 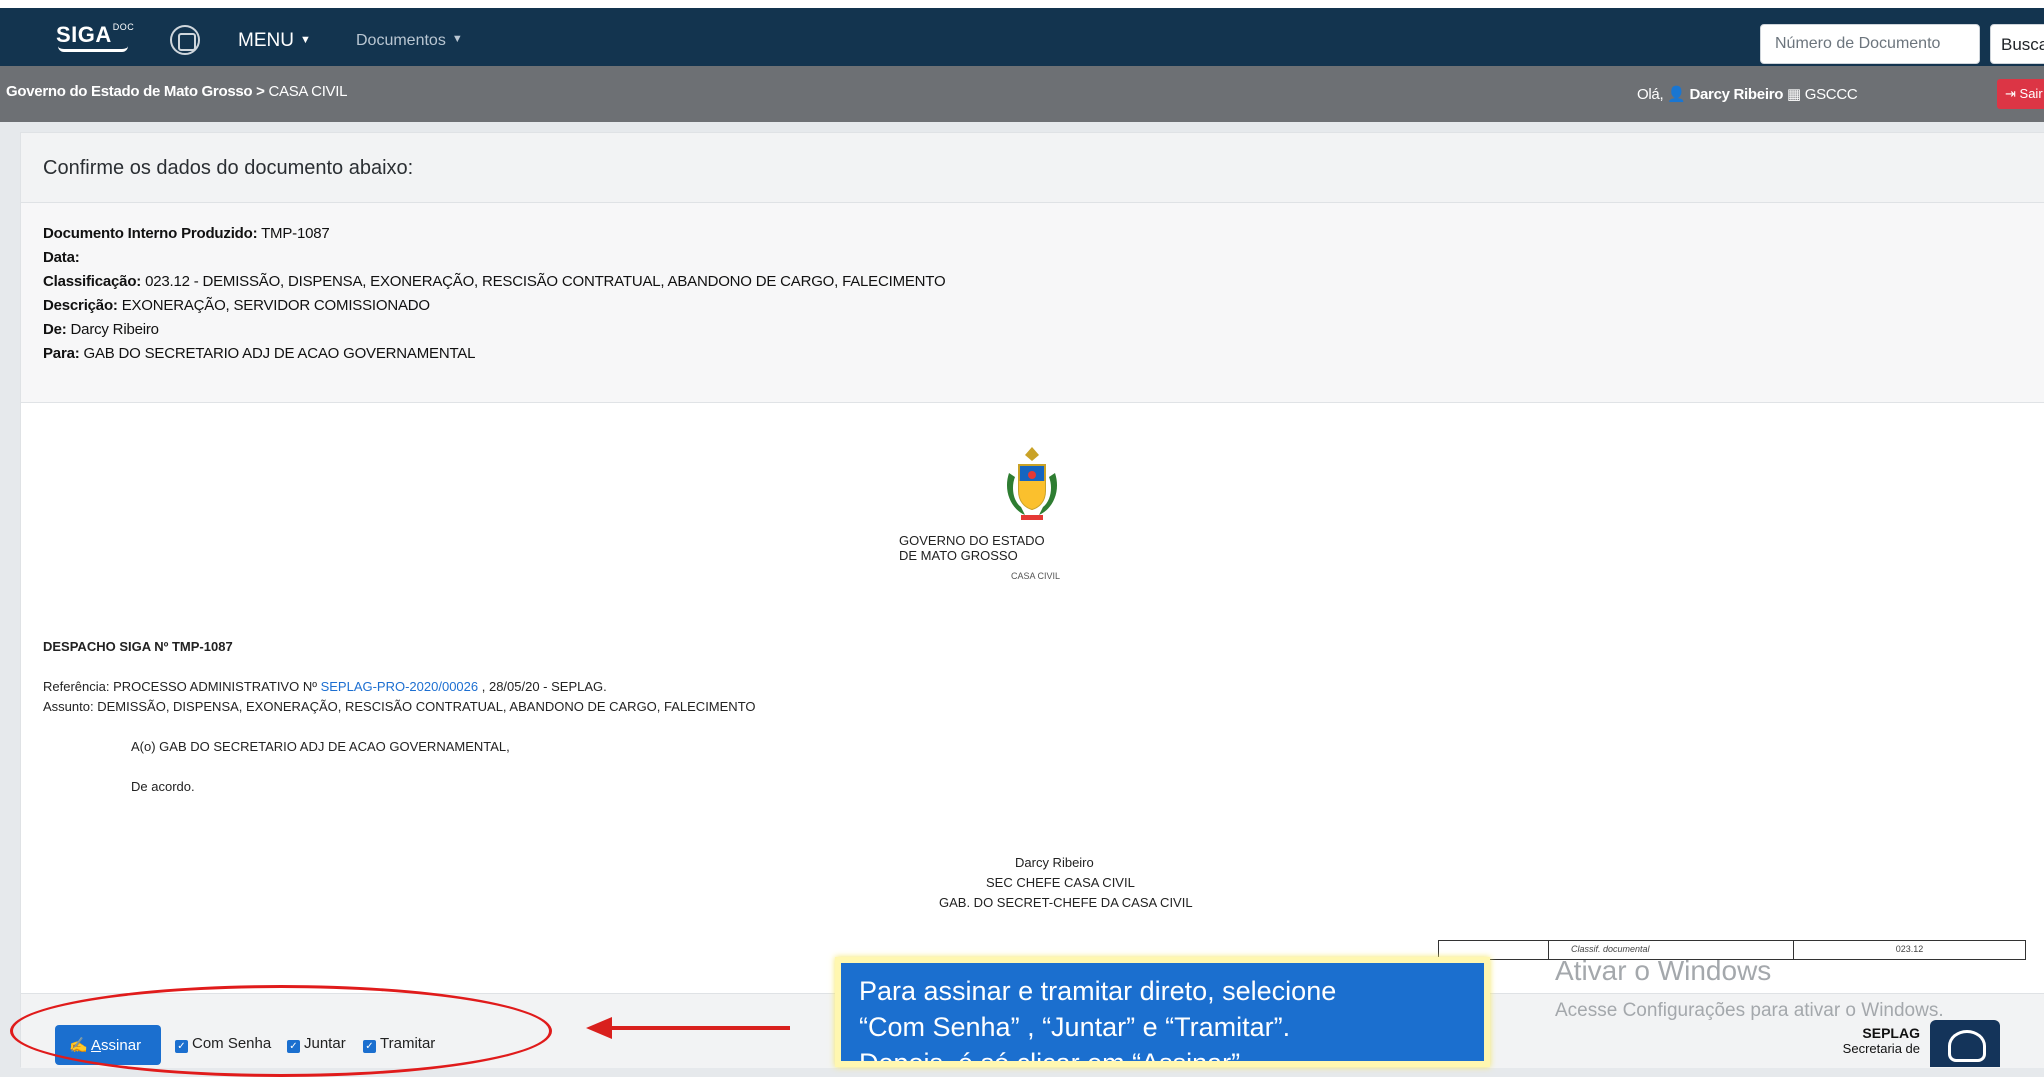 What do you see at coordinates (401, 40) in the screenshot?
I see `documents-label: Documentos` at bounding box center [401, 40].